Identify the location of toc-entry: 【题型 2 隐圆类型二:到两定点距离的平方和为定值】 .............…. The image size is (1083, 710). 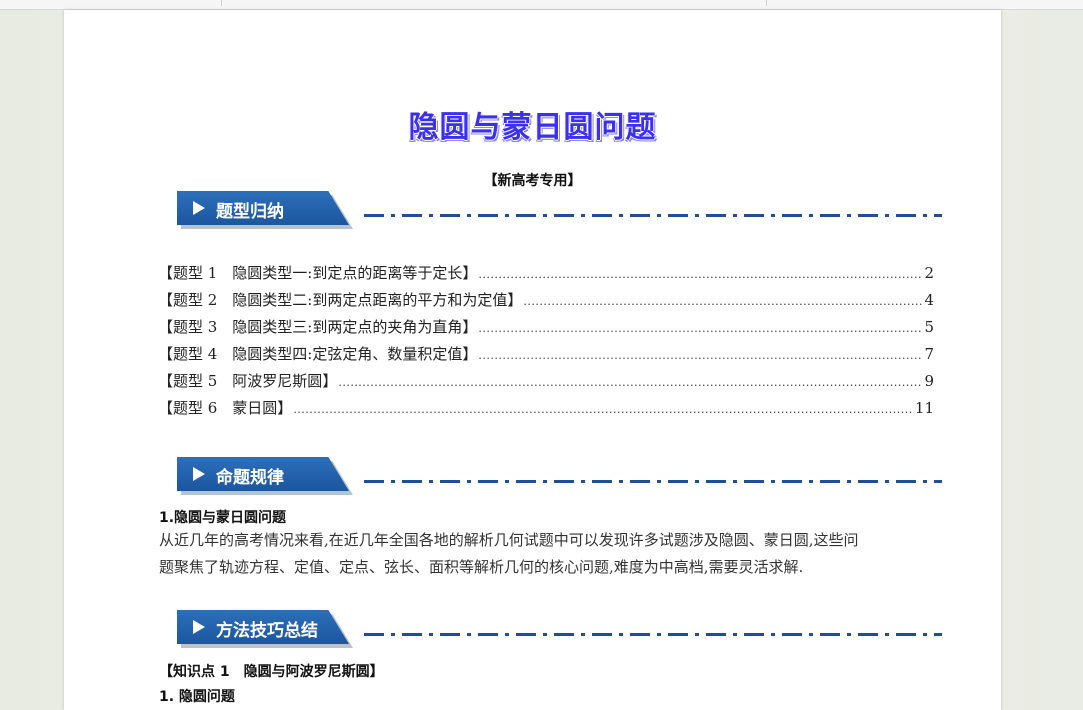
(546, 302).